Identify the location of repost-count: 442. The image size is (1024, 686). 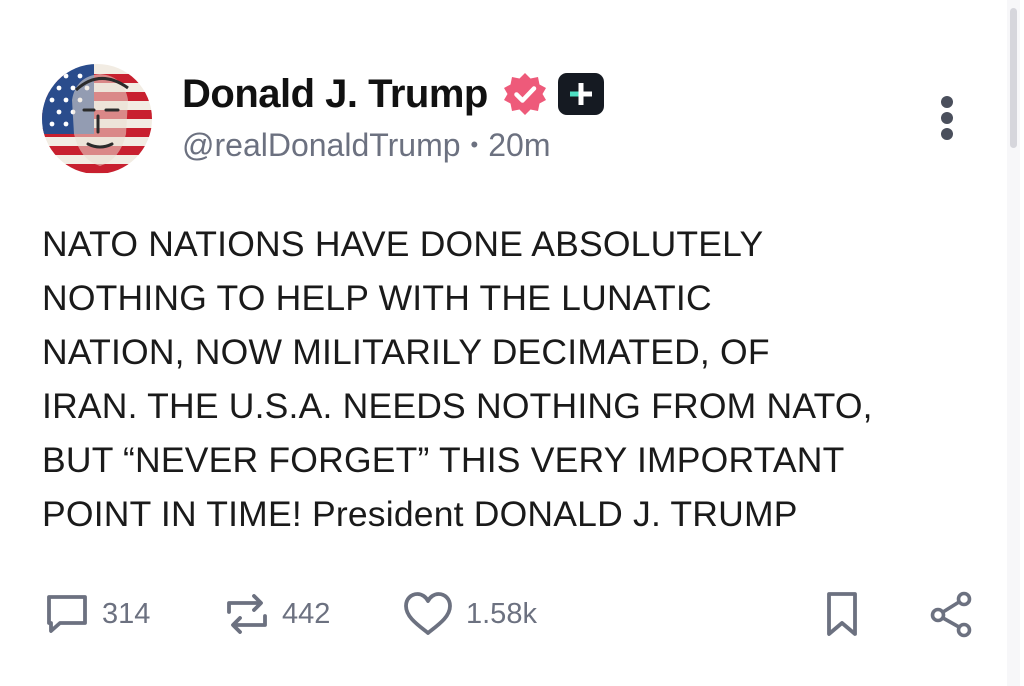
(306, 613).